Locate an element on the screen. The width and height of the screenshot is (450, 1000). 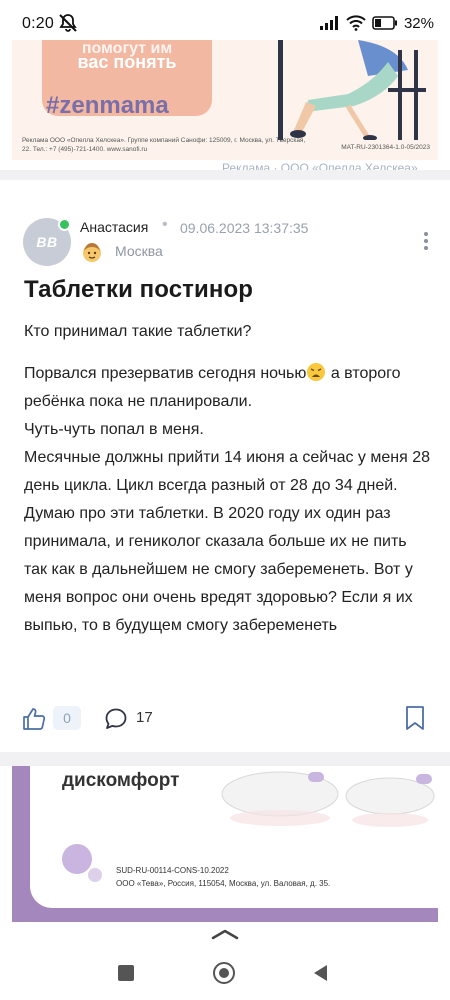
signal-icon is located at coordinates (328, 23).